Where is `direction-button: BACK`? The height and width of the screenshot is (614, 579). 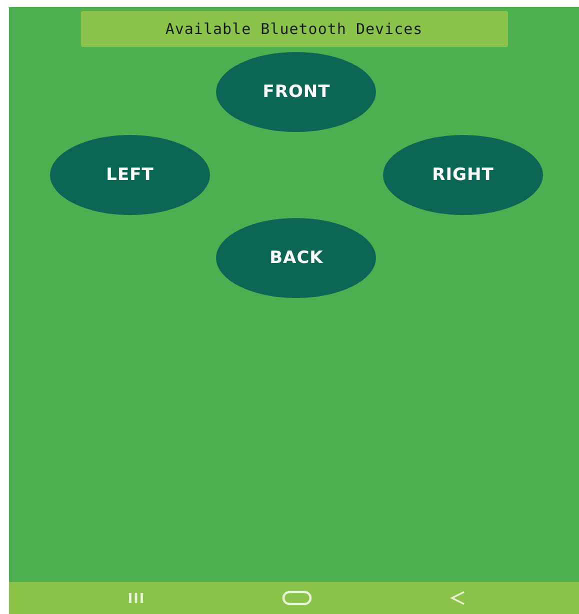 direction-button: BACK is located at coordinates (296, 258).